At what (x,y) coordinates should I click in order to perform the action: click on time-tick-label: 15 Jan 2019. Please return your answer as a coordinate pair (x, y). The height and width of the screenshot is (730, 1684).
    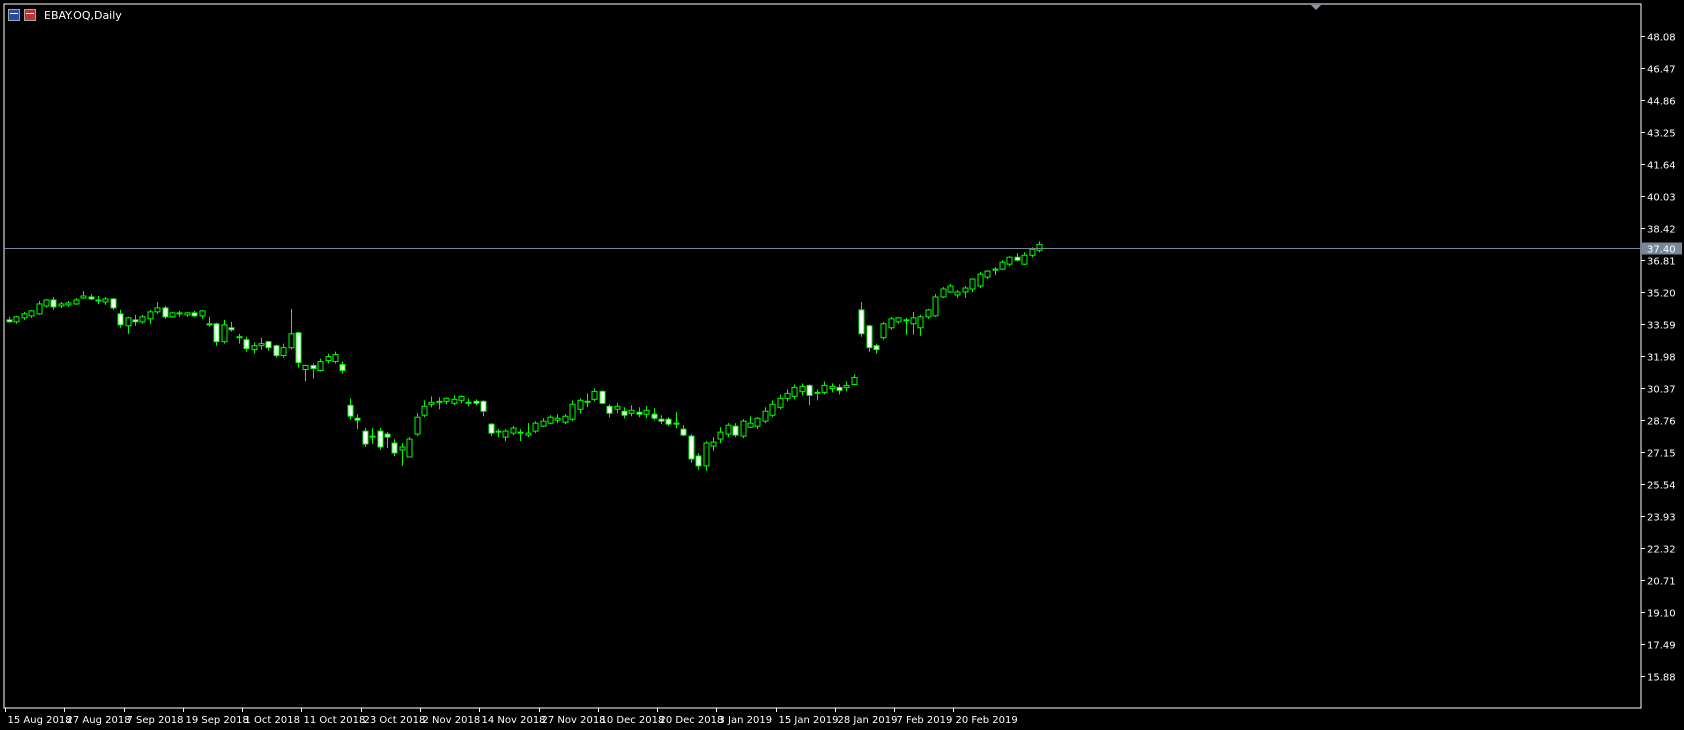
    Looking at the image, I should click on (809, 720).